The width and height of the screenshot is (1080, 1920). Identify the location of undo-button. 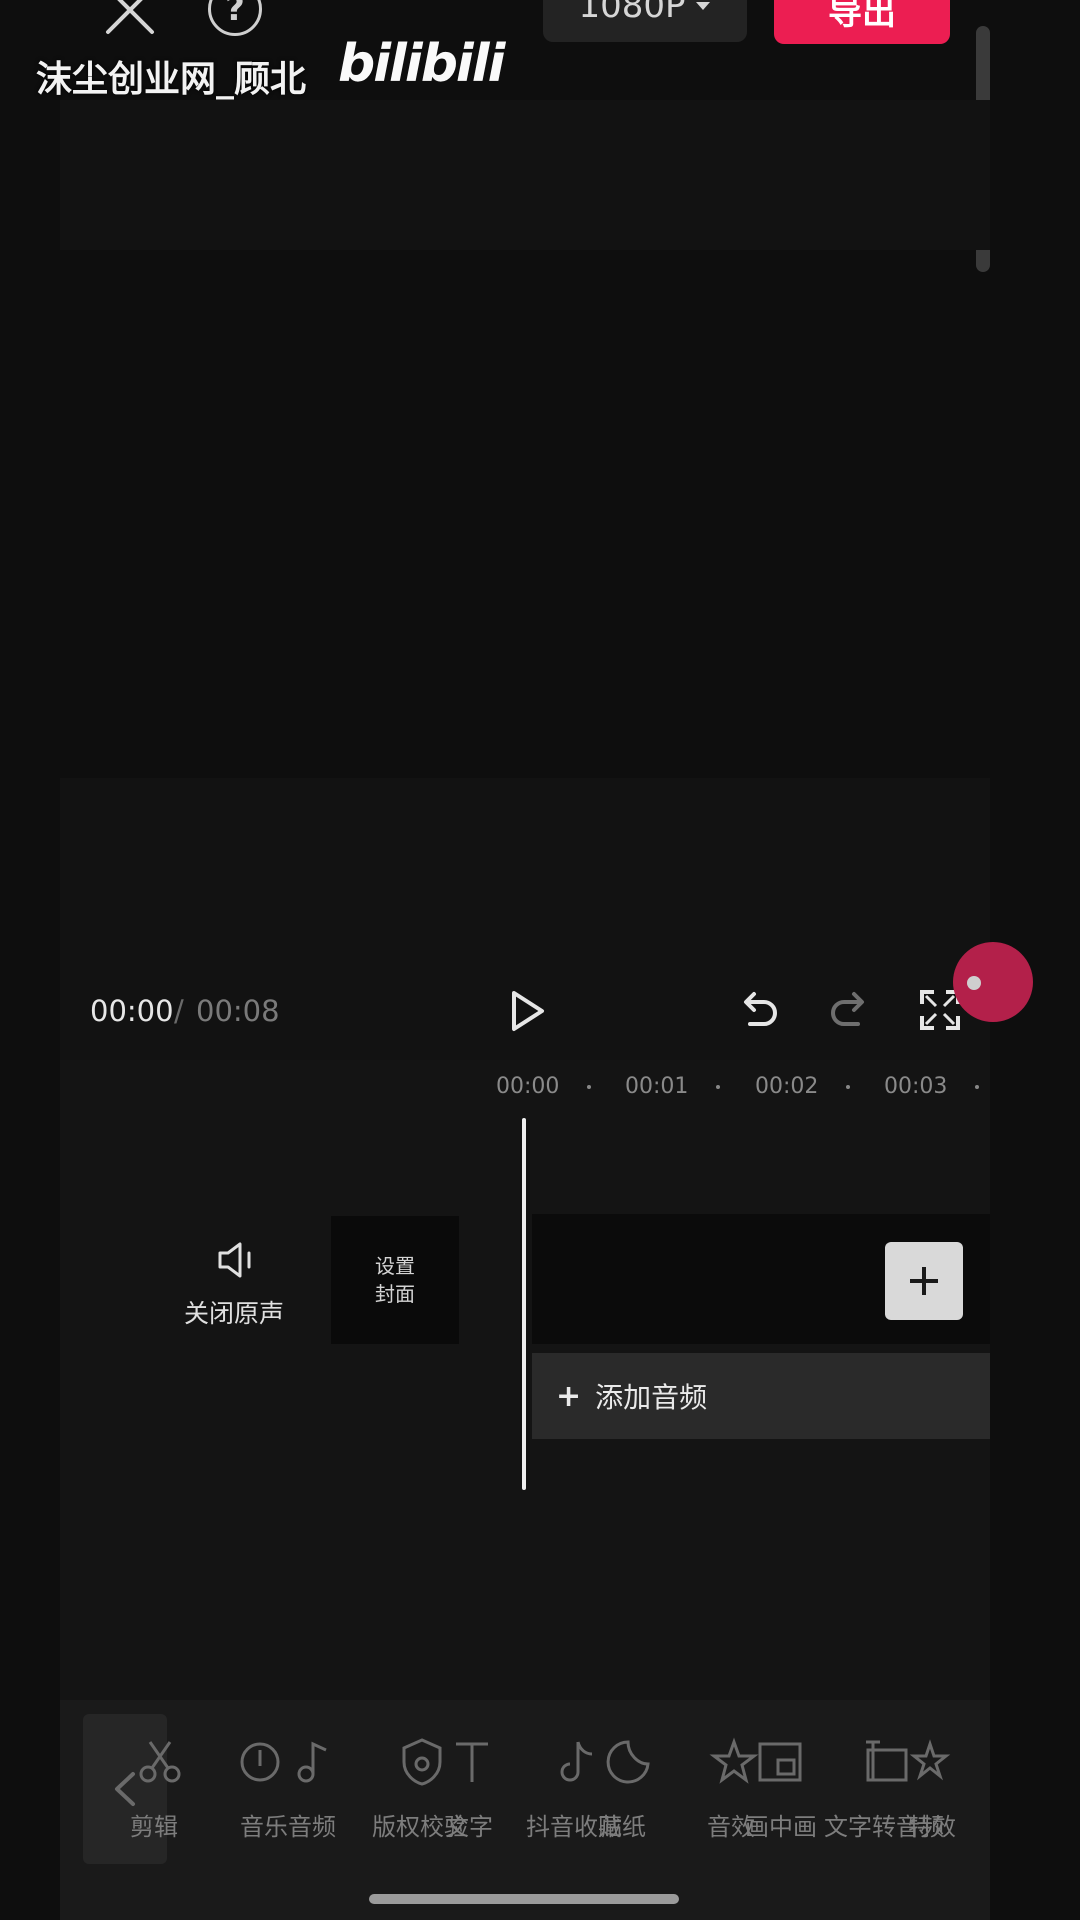
(758, 1010).